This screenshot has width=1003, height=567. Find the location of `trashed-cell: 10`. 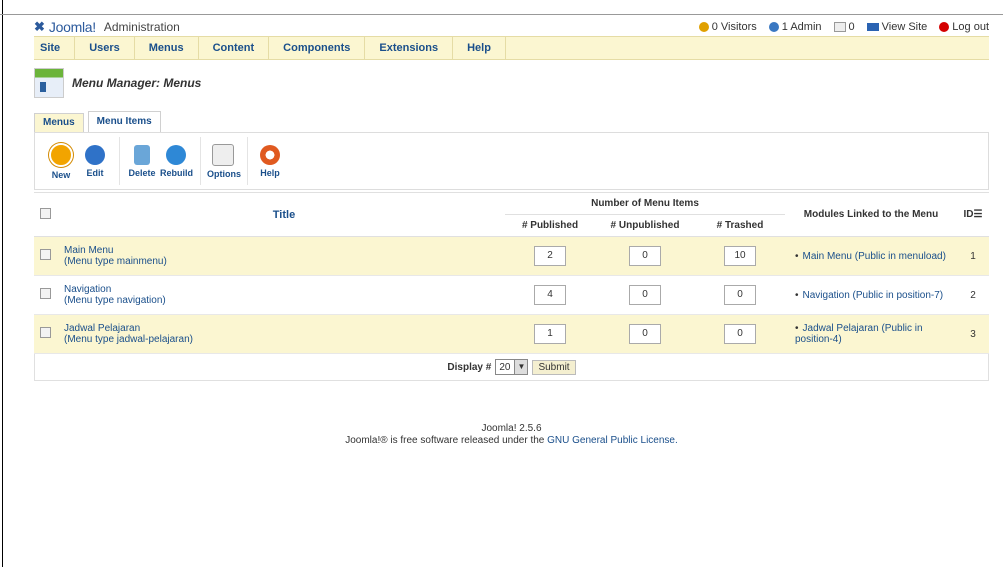

trashed-cell: 10 is located at coordinates (740, 256).